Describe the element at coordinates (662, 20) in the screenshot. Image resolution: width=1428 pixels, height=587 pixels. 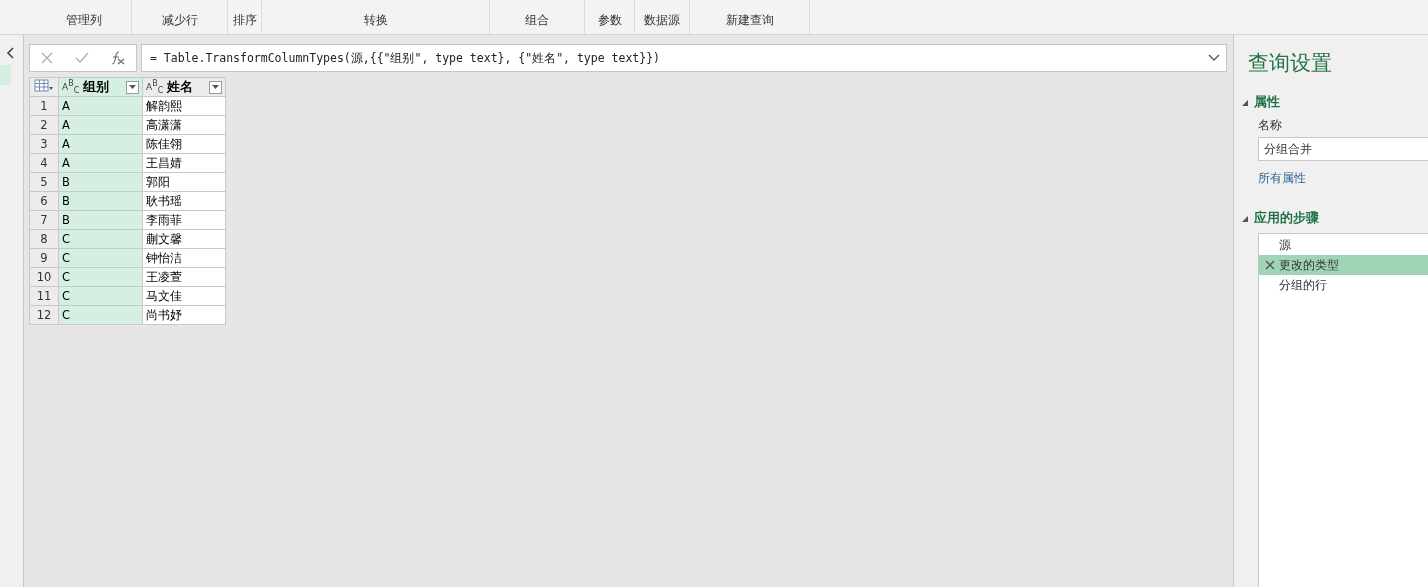
I see `ribbon-group-label: 数据源` at that location.